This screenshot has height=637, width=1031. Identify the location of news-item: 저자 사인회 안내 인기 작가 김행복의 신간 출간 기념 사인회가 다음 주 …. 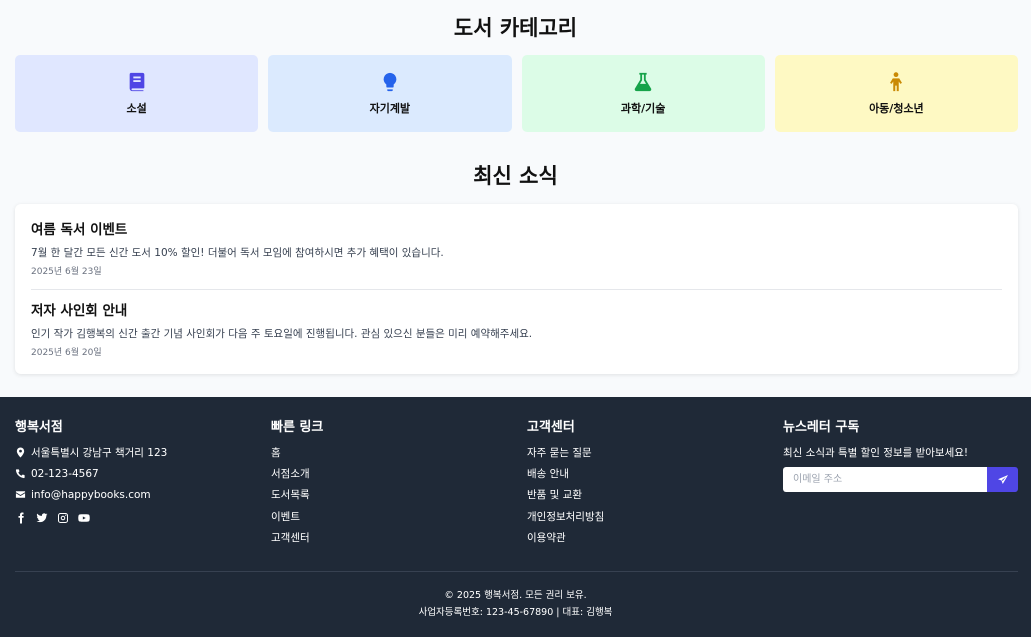
(516, 331).